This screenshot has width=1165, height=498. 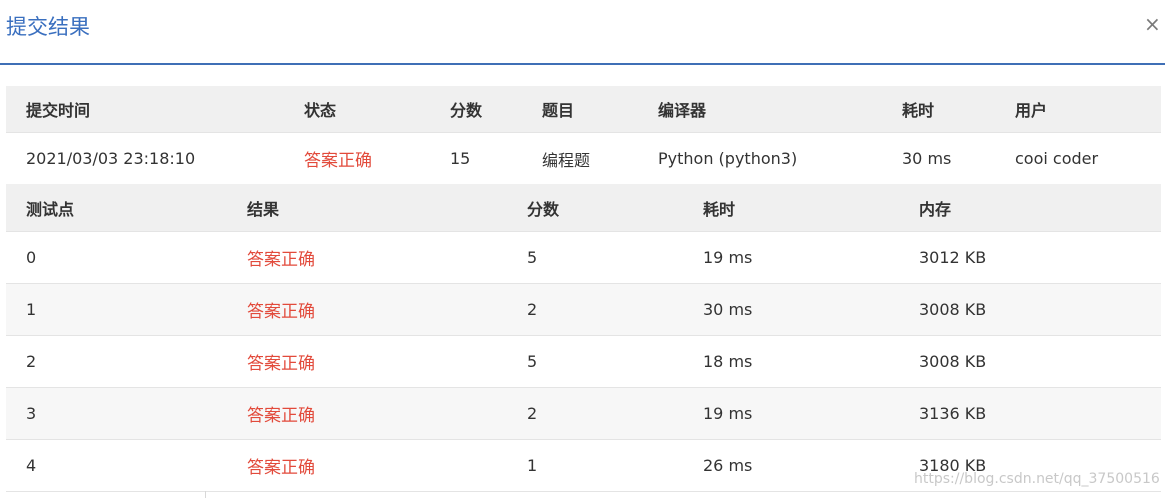 I want to click on compiler: Python (python3), so click(x=728, y=158).